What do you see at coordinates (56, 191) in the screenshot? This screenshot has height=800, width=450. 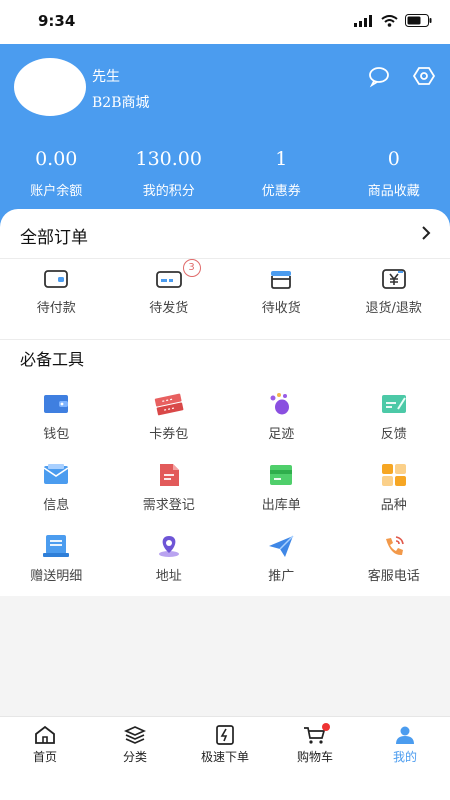 I see `stat-label: 账户余额` at bounding box center [56, 191].